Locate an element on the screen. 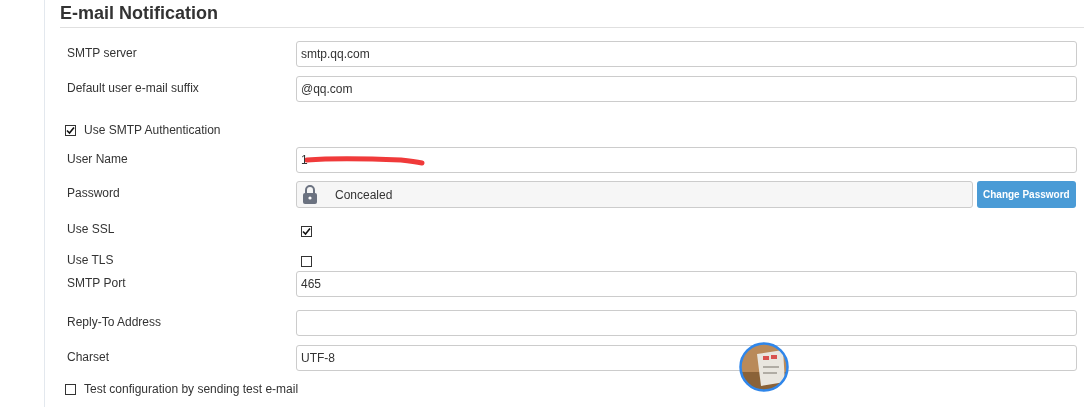 Image resolution: width=1084 pixels, height=407 pixels. input-field: smtp.qq.com is located at coordinates (686, 54).